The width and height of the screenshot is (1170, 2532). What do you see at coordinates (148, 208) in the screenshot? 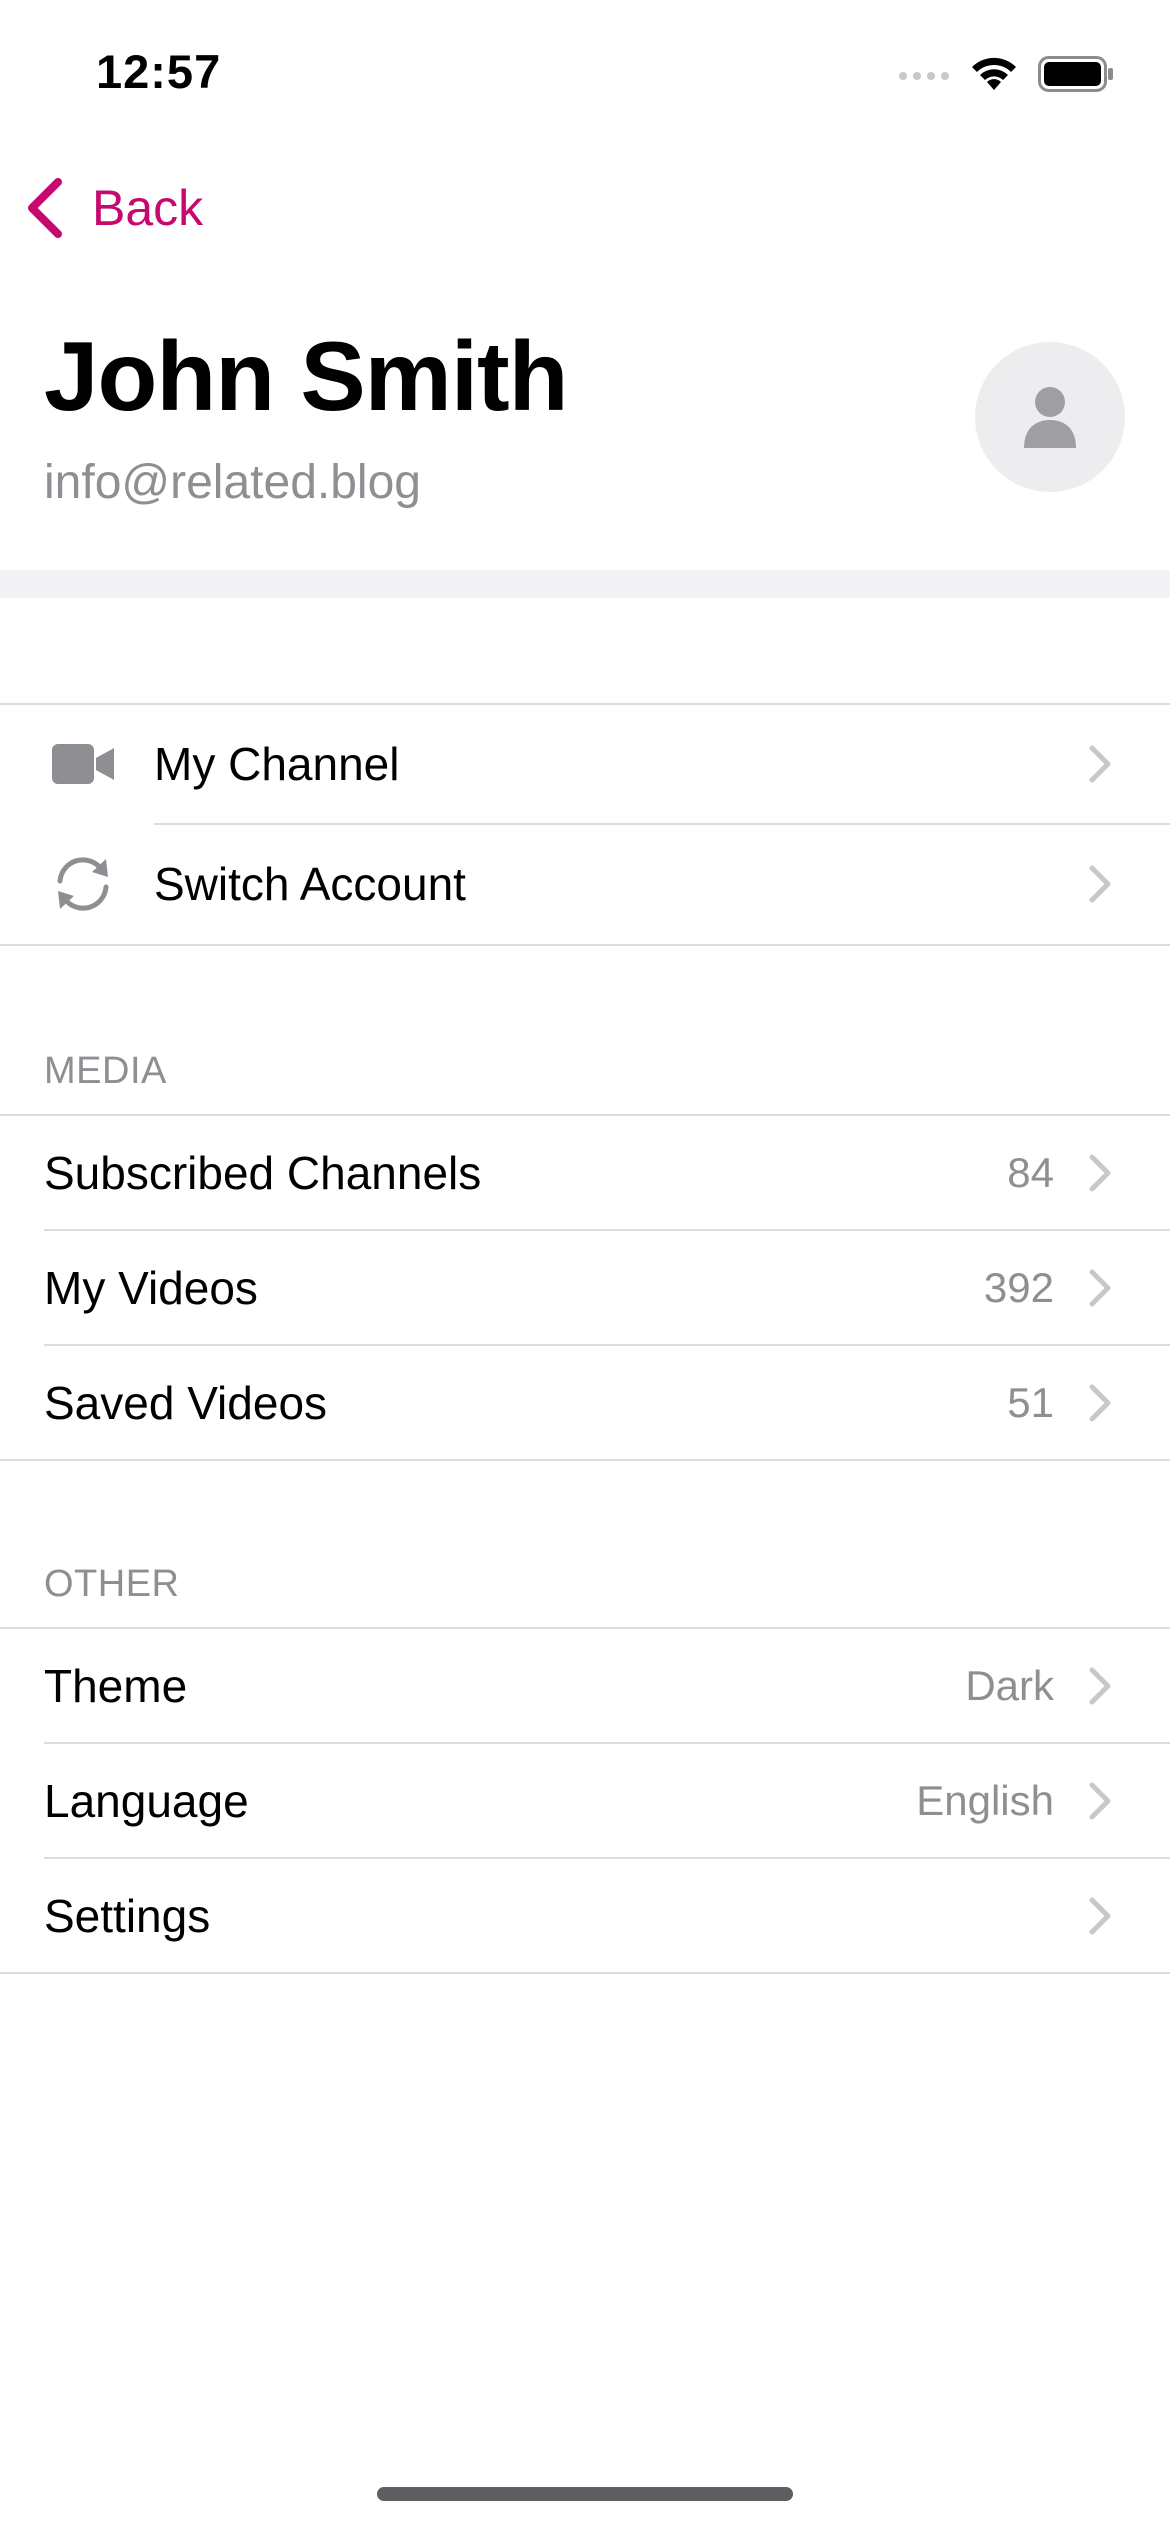
I see `back-label: Back` at bounding box center [148, 208].